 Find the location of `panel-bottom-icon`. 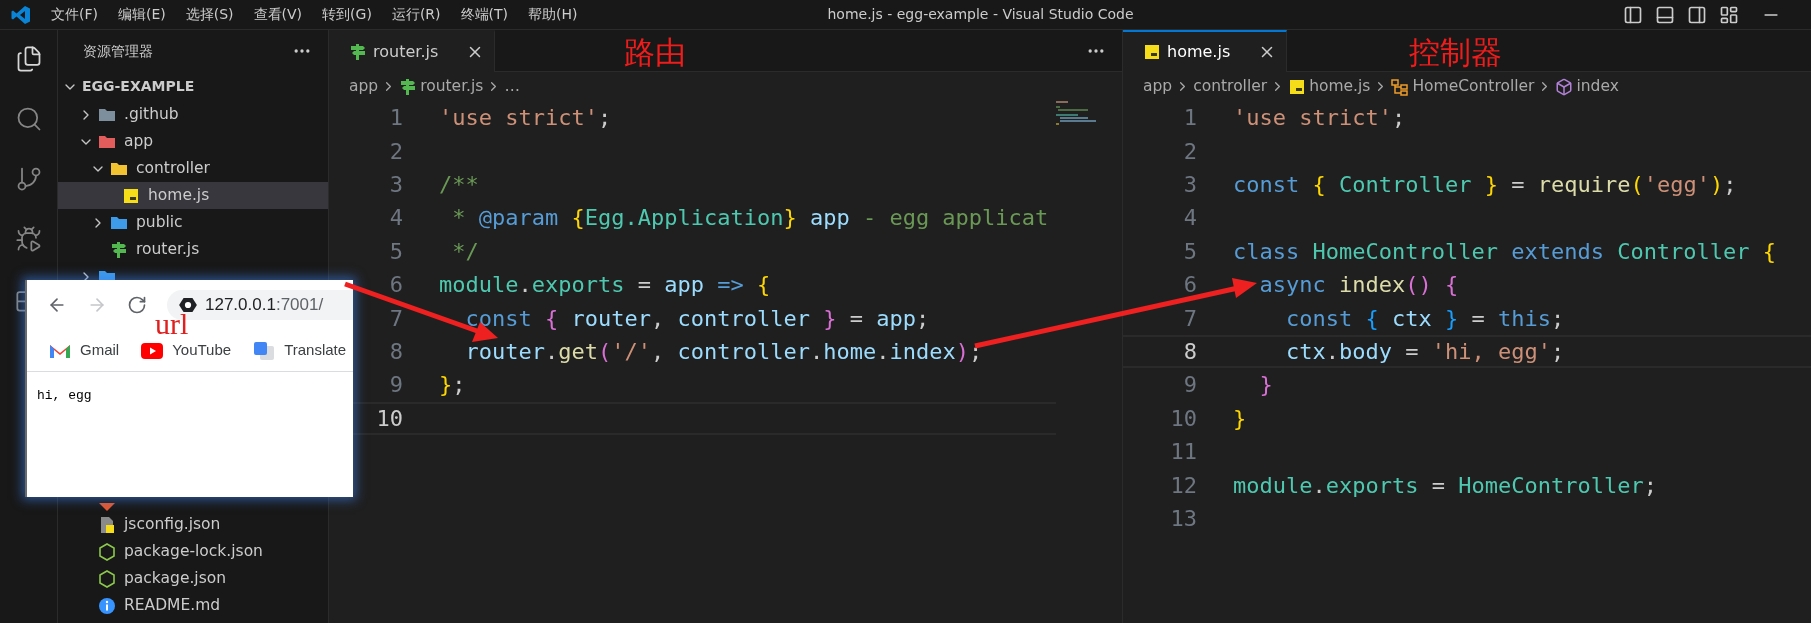

panel-bottom-icon is located at coordinates (1665, 14).